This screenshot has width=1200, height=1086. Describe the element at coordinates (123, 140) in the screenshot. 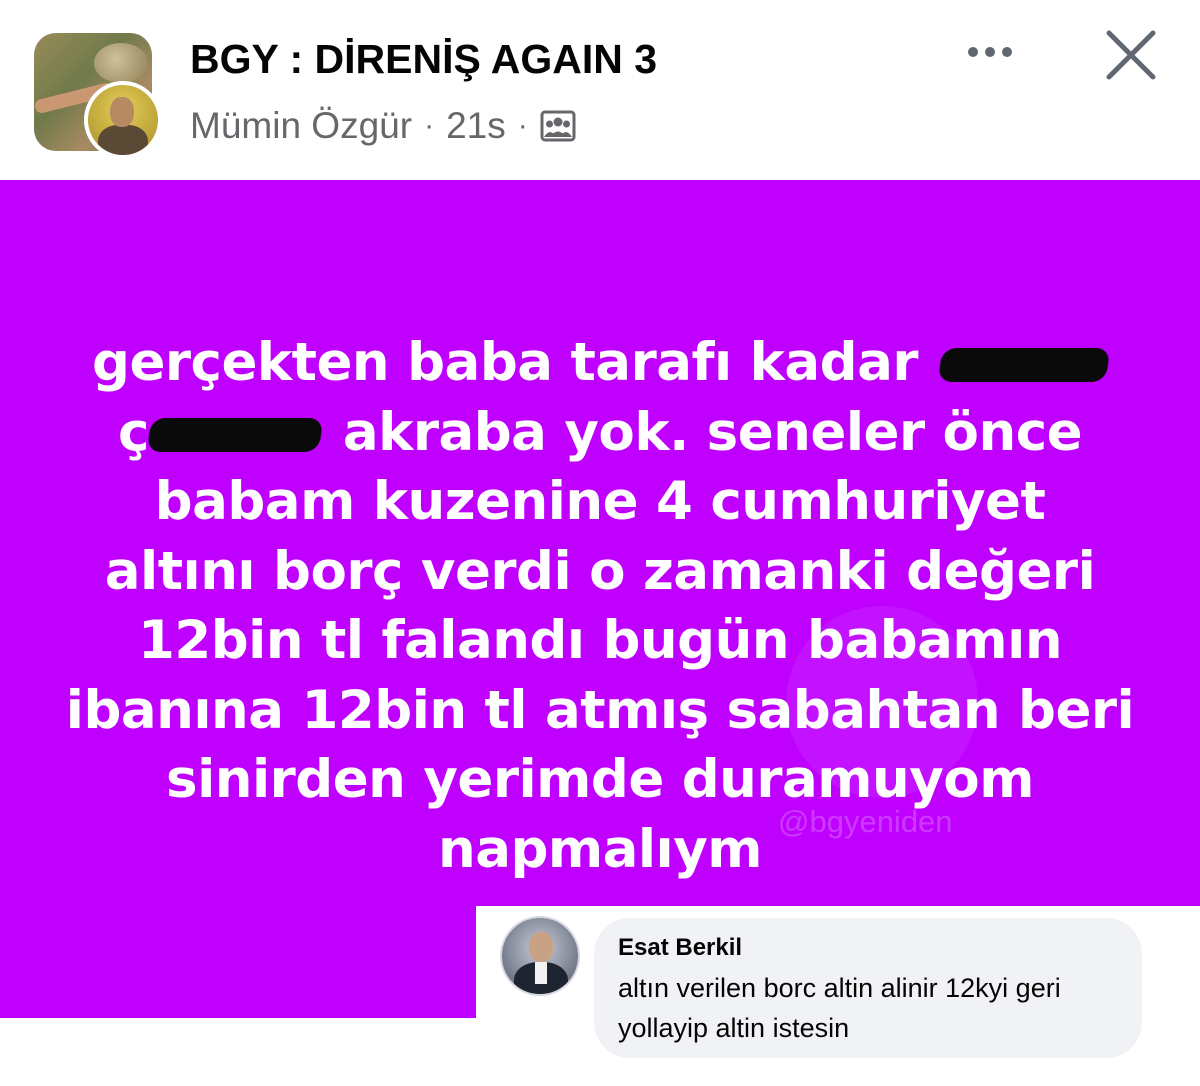

I see `avatar-body-art` at that location.